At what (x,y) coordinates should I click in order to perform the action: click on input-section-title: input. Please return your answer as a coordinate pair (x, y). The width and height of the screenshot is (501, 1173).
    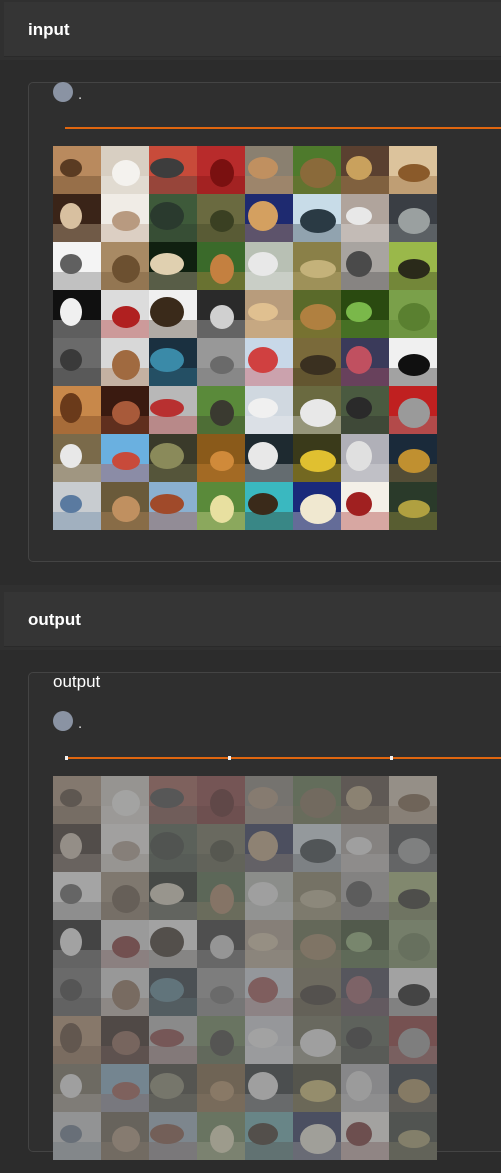
    Looking at the image, I should click on (49, 29).